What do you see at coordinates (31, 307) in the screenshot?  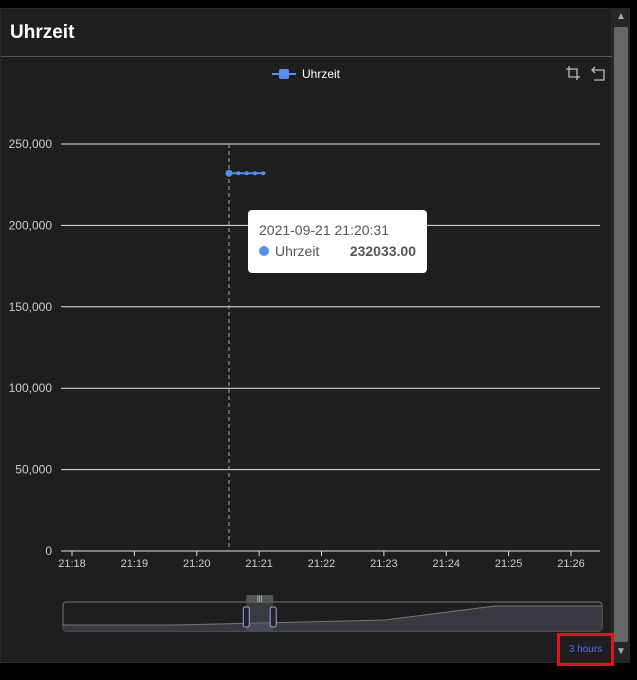 I see `y-tick-label: 150,000` at bounding box center [31, 307].